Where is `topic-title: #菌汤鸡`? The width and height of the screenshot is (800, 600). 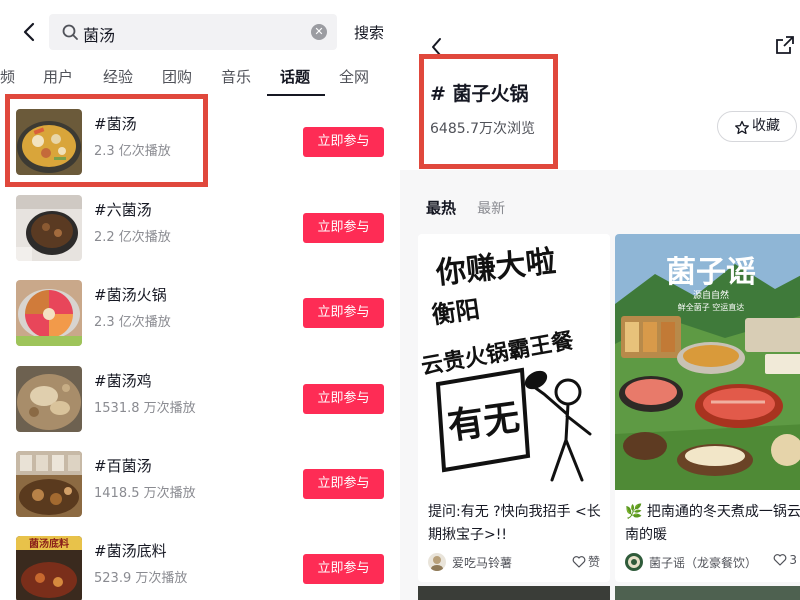
topic-title: #菌汤鸡 is located at coordinates (123, 381).